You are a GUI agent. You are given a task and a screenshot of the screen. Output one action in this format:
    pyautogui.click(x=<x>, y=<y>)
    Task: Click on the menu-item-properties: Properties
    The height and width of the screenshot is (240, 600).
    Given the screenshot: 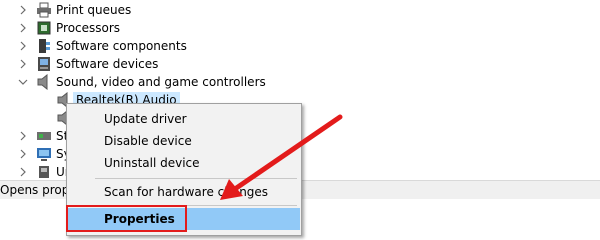 What is the action you would take?
    pyautogui.click(x=184, y=219)
    